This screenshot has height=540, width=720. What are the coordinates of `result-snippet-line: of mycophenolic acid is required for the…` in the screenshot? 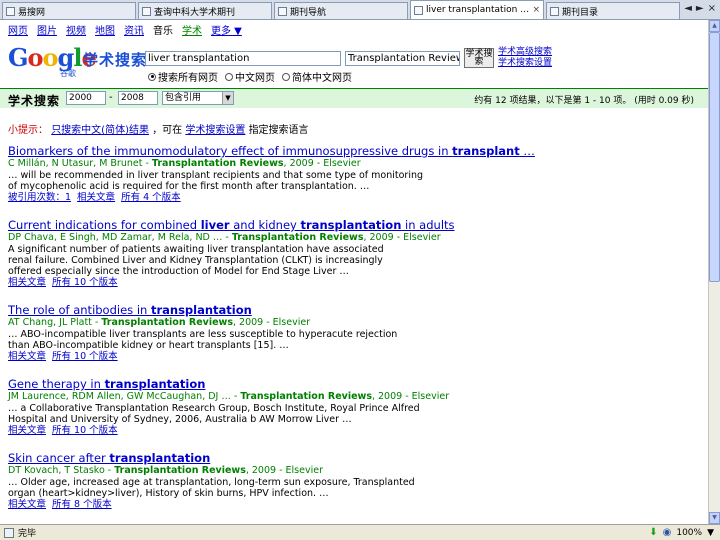 It's located at (189, 186).